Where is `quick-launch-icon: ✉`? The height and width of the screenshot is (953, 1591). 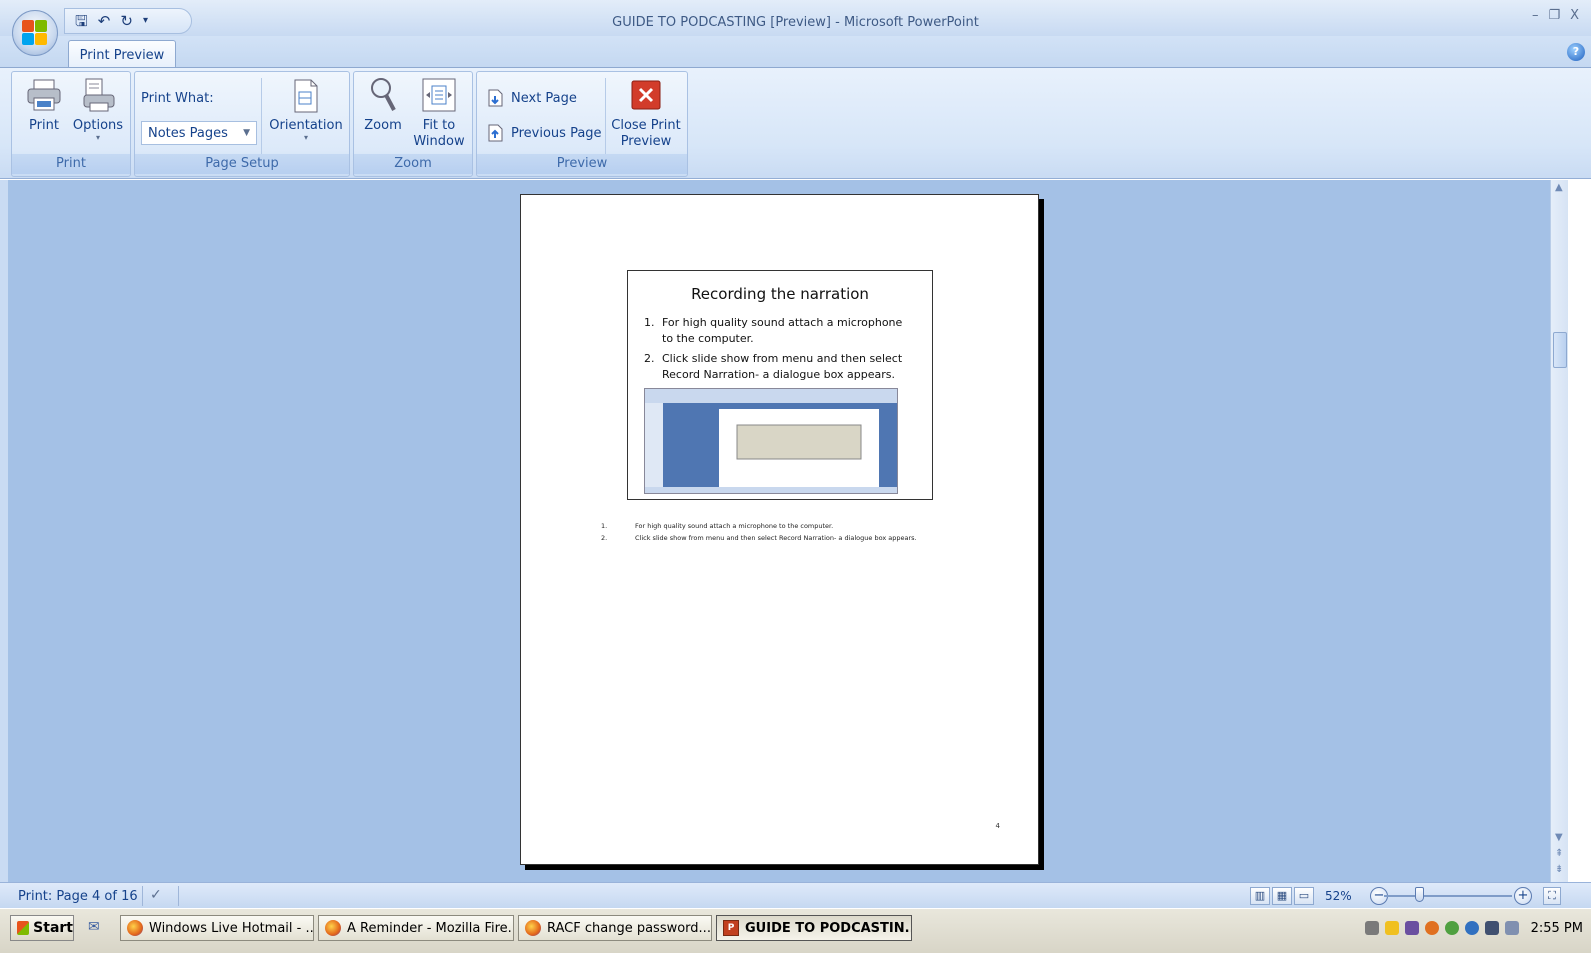 quick-launch-icon: ✉ is located at coordinates (94, 927).